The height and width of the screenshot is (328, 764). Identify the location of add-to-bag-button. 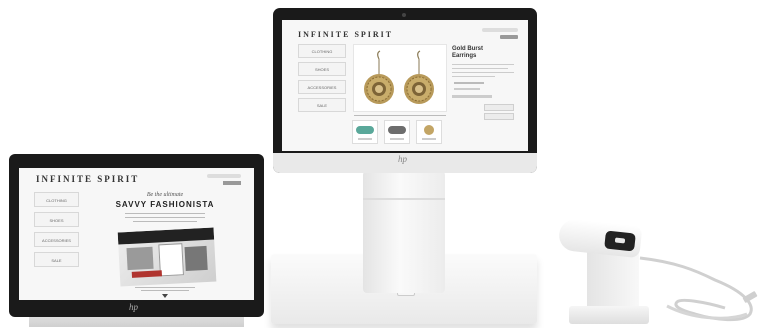
(499, 107).